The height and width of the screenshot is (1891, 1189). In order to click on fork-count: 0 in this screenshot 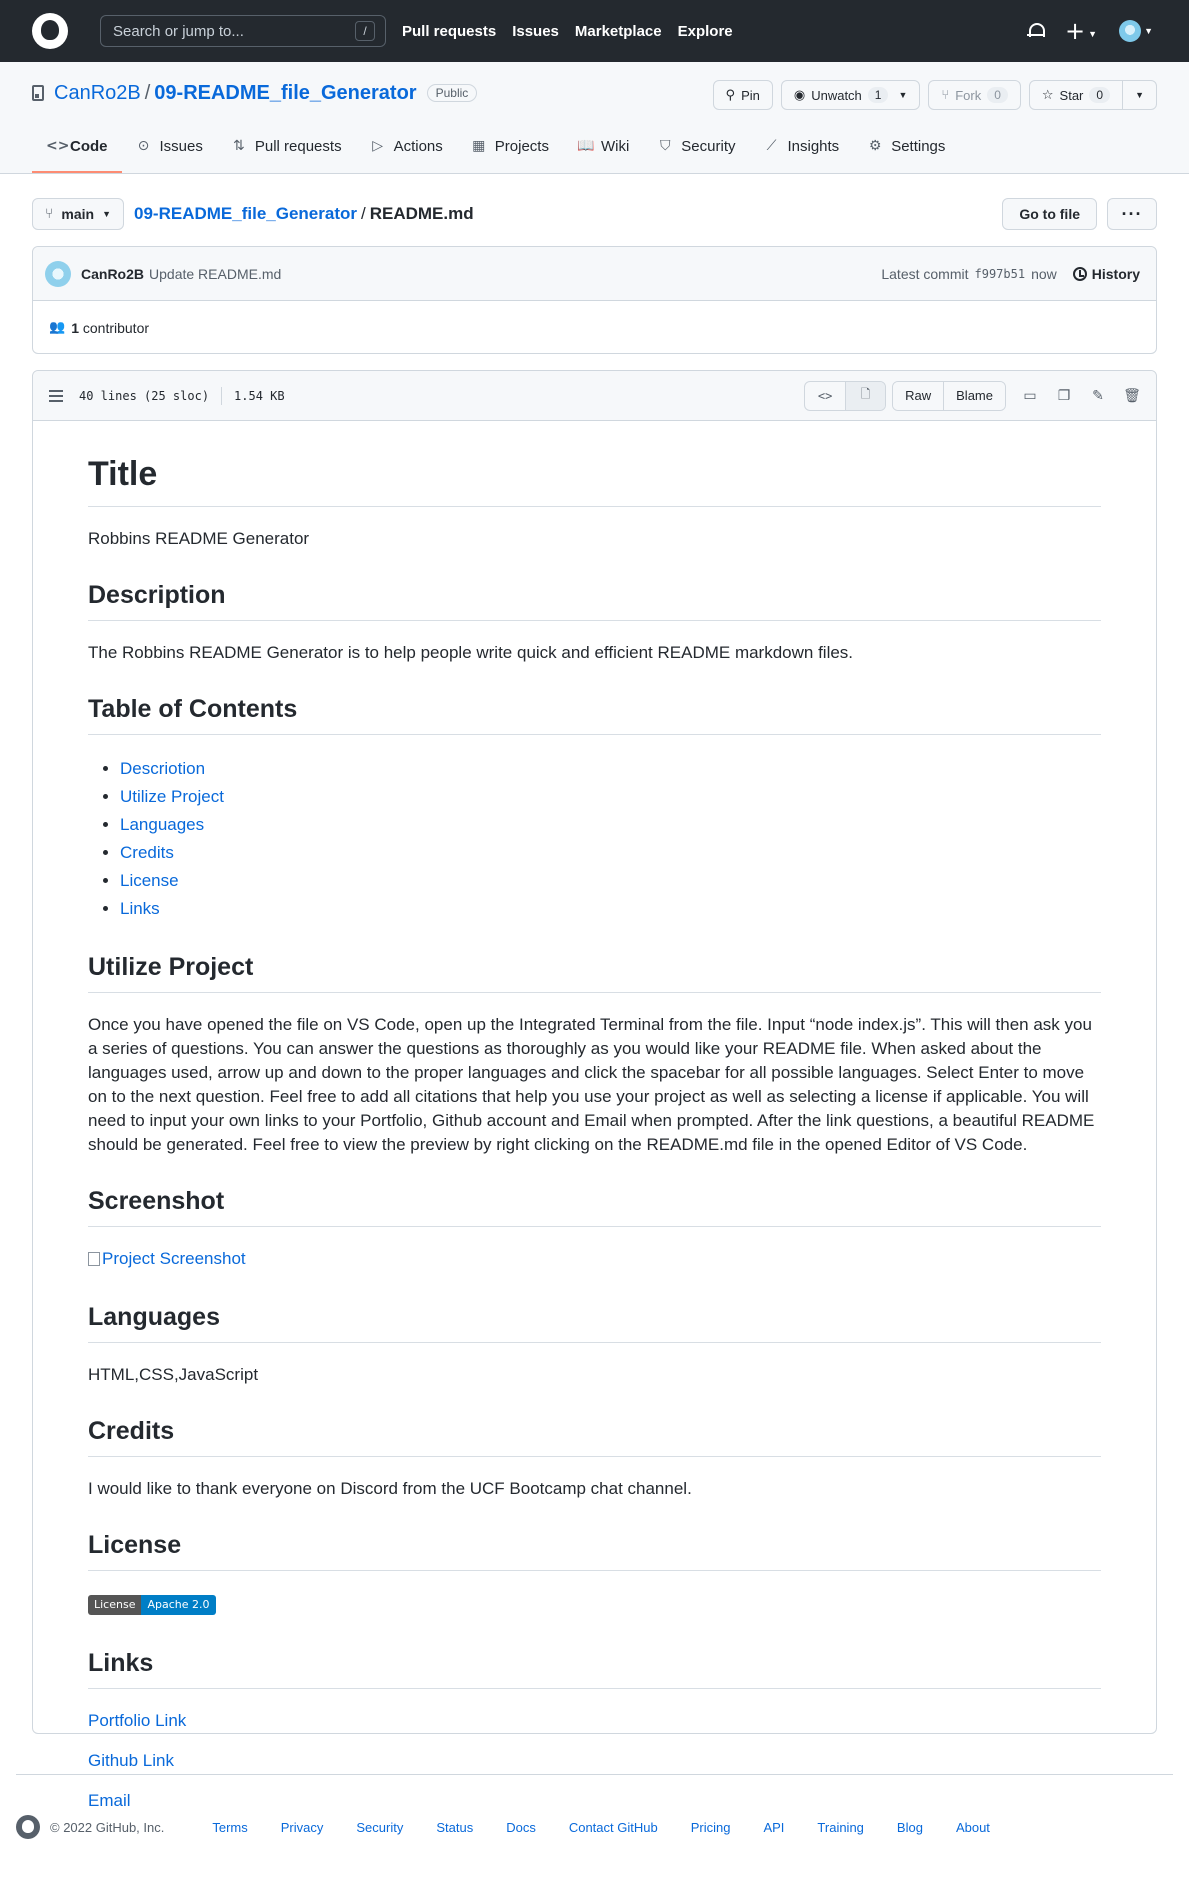, I will do `click(997, 95)`.